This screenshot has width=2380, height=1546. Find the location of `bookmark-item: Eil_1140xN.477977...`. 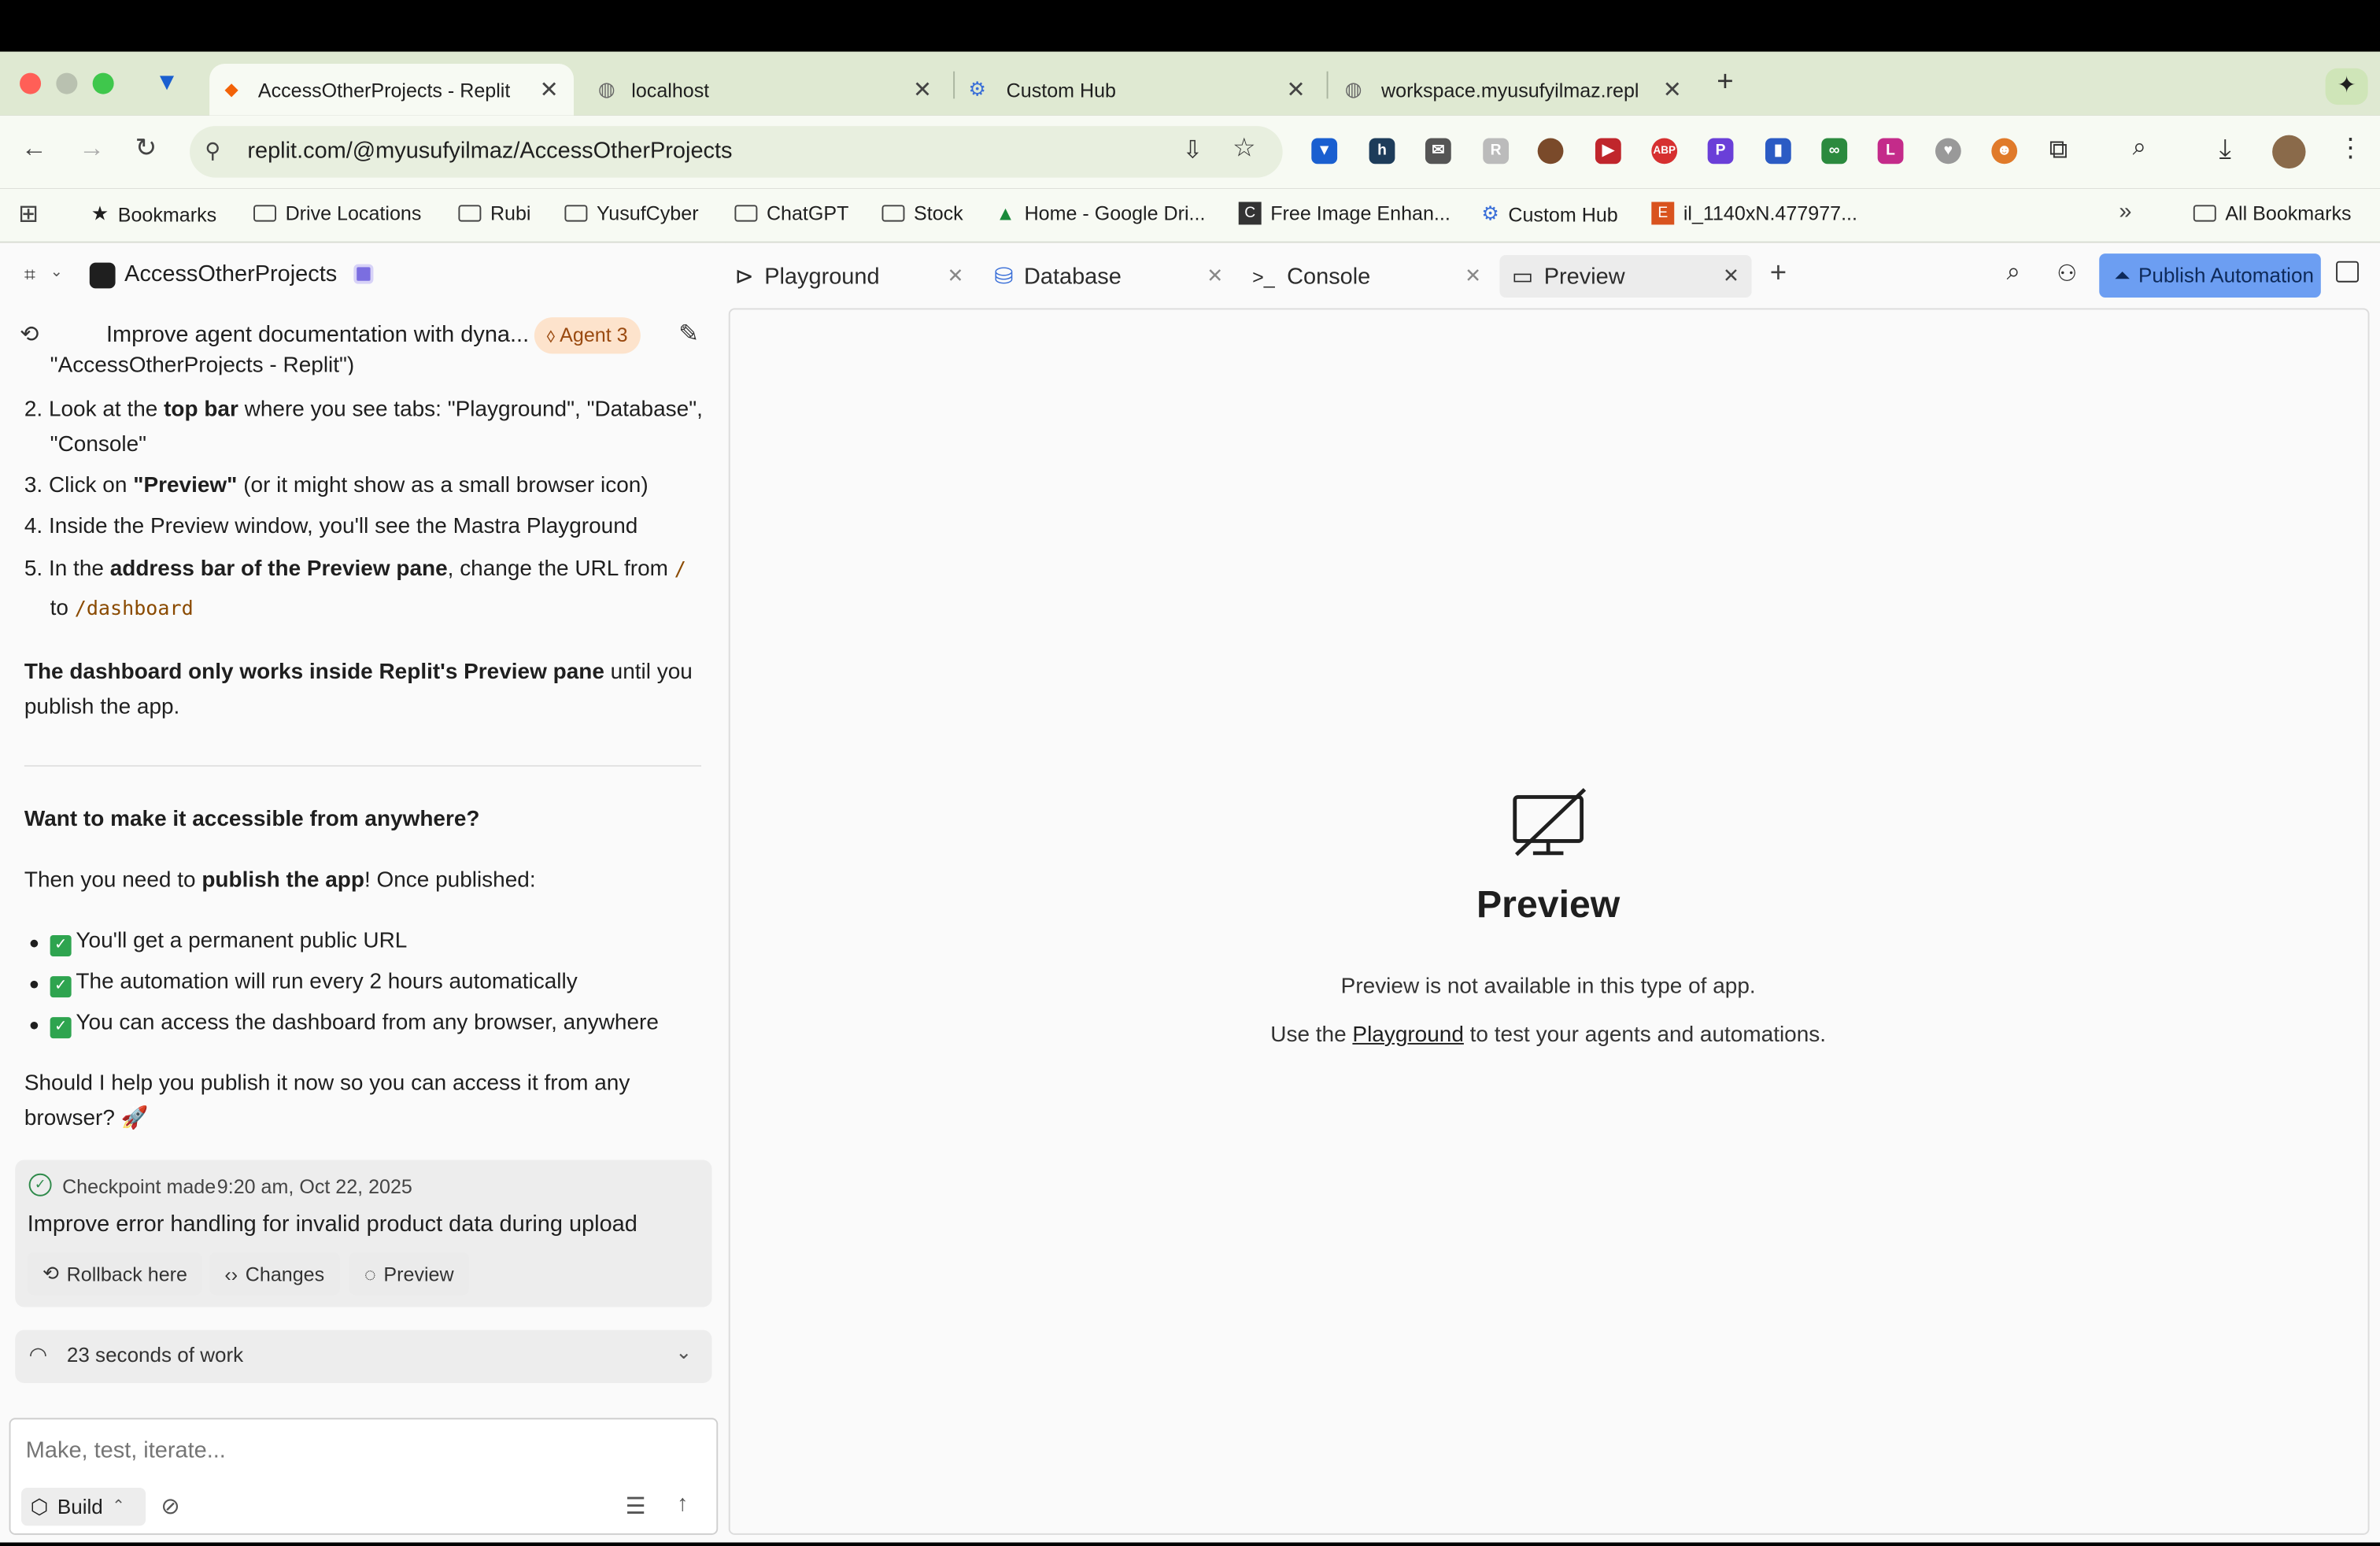

bookmark-item: Eil_1140xN.477977... is located at coordinates (1754, 213).